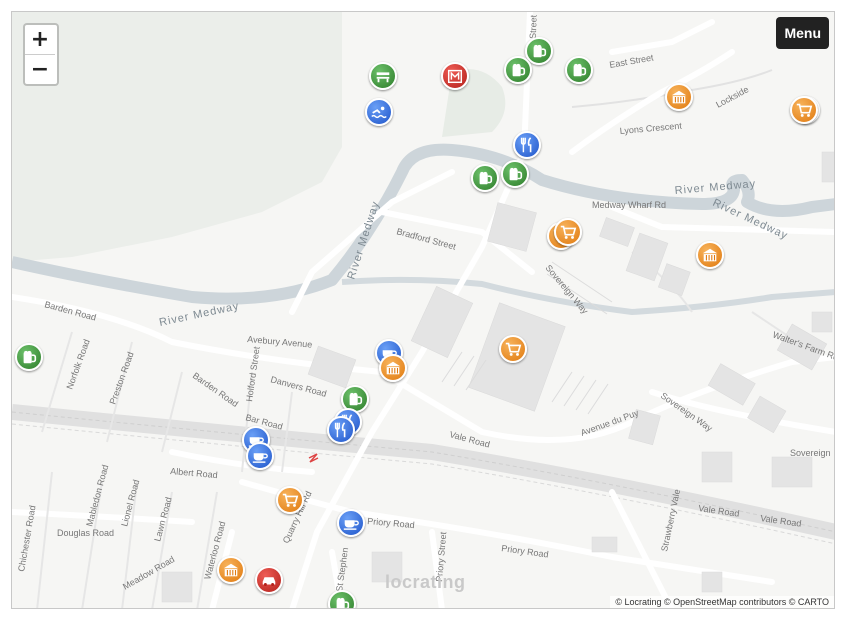 The width and height of the screenshot is (843, 621). What do you see at coordinates (425, 582) in the screenshot?
I see `watermark: locrating` at bounding box center [425, 582].